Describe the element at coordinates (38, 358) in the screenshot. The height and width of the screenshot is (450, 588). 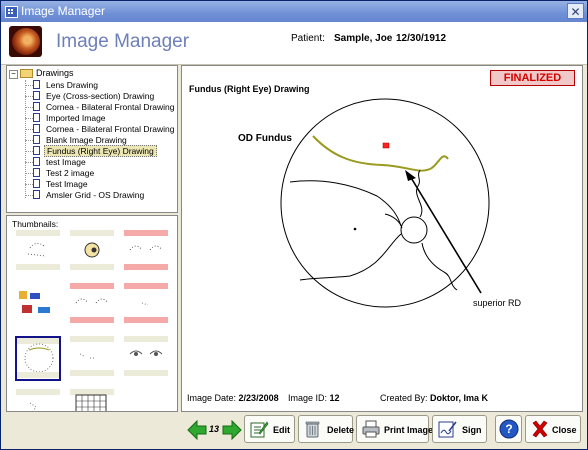
I see `thumbnail-fundus-right-eye` at that location.